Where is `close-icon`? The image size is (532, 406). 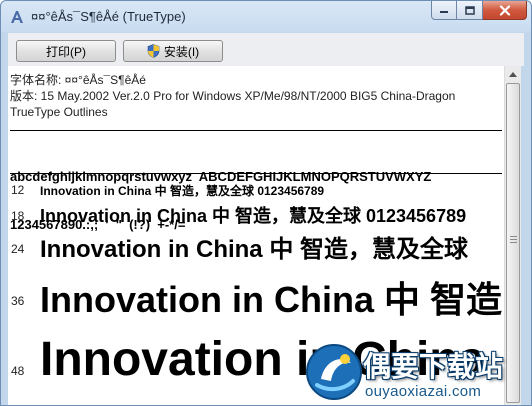 close-icon is located at coordinates (504, 10).